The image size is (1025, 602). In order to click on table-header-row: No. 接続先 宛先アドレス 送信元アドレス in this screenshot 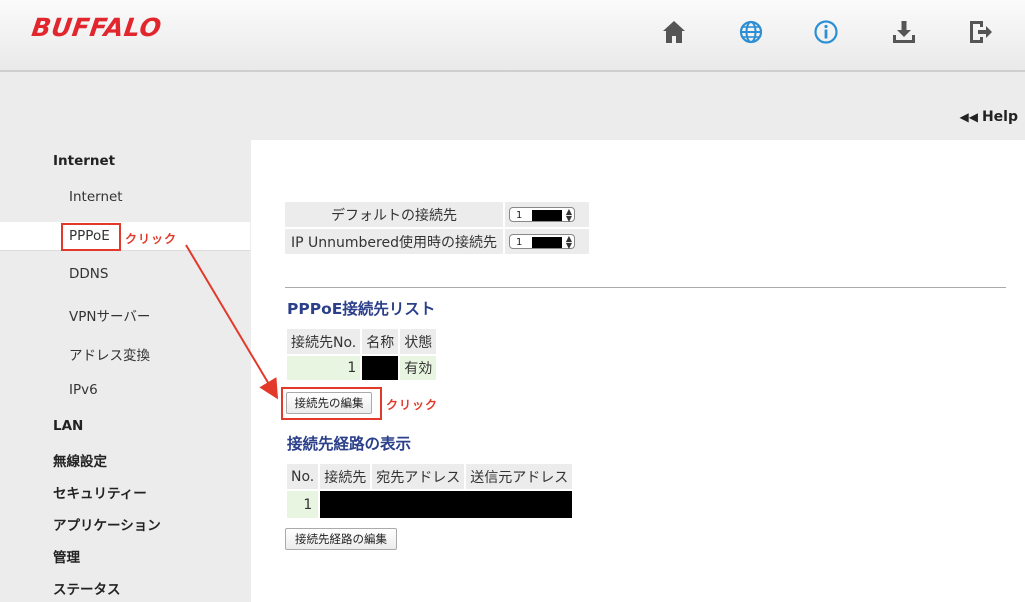, I will do `click(430, 476)`.